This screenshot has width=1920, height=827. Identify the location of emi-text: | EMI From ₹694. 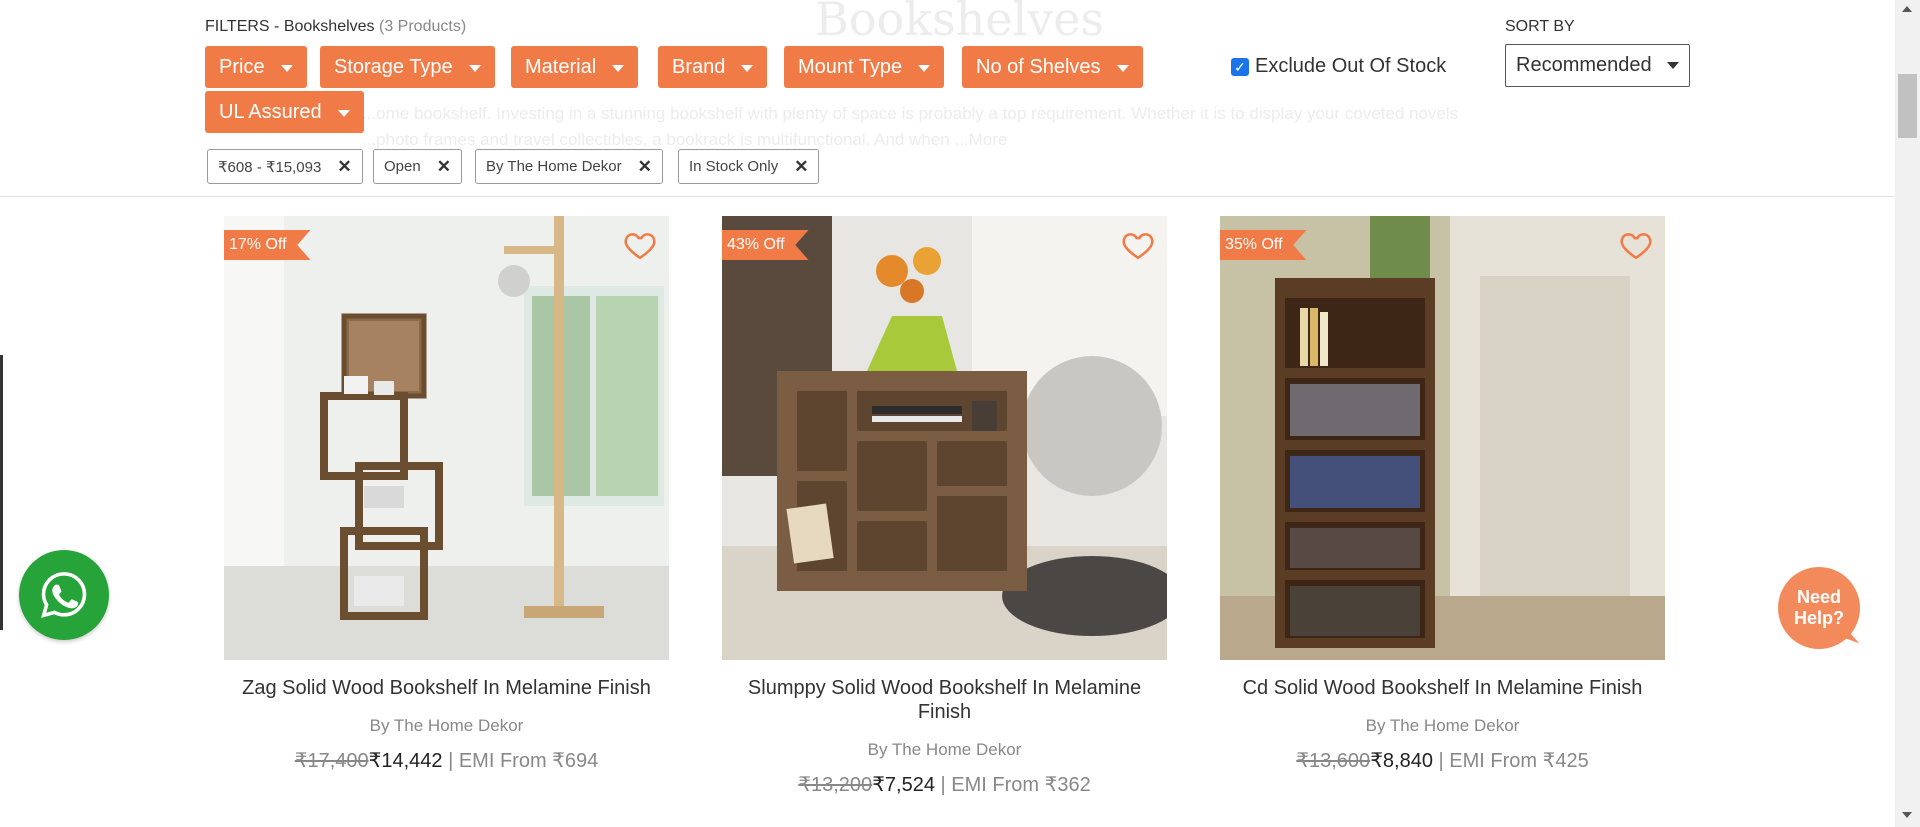
(523, 761).